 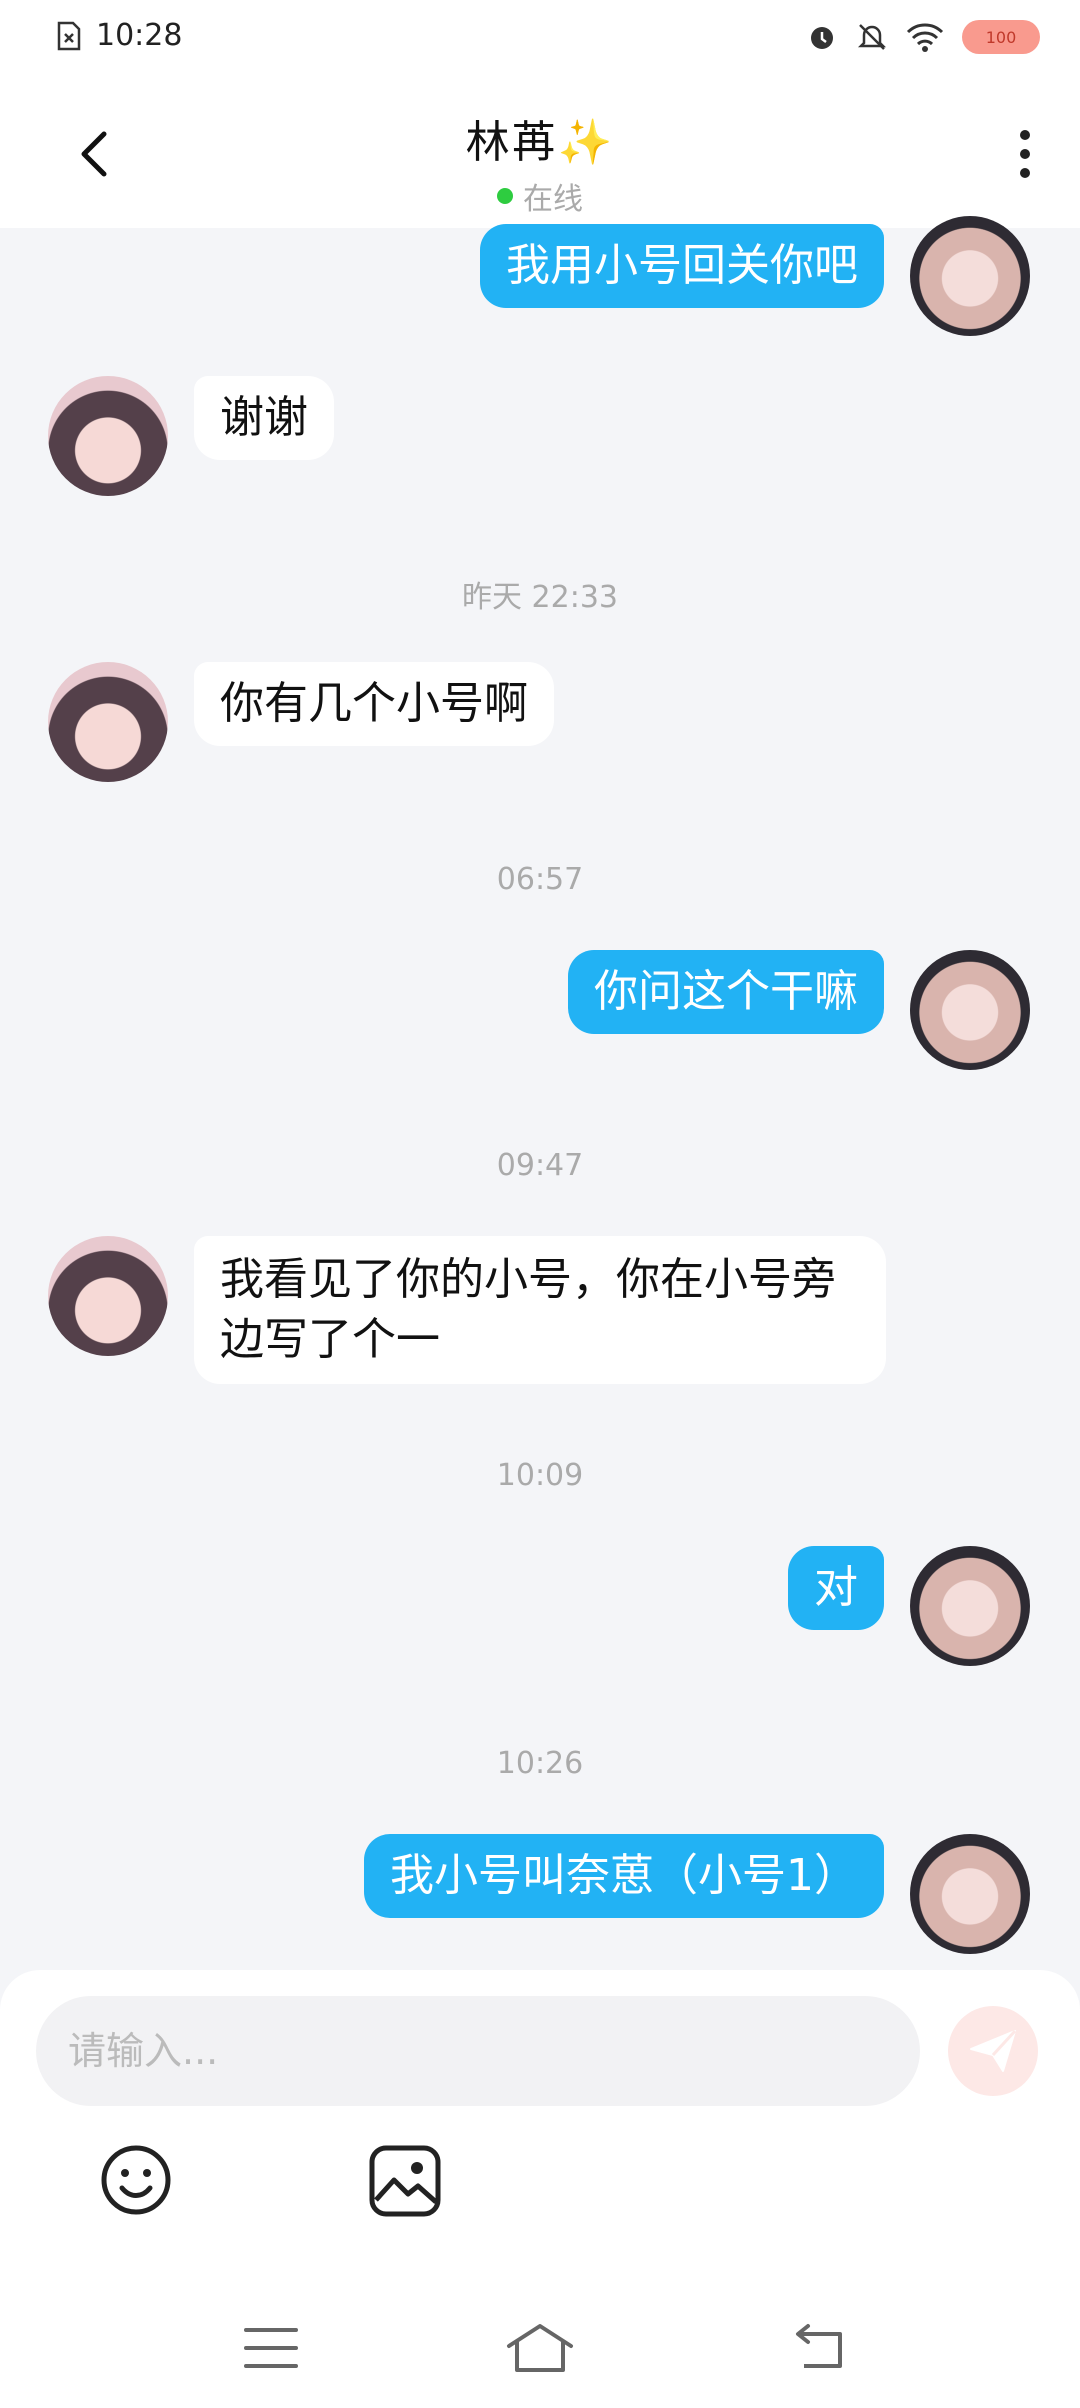 I want to click on message-row-other: 我看见了你的小号，你在小号旁边写了个一, so click(x=467, y=1310).